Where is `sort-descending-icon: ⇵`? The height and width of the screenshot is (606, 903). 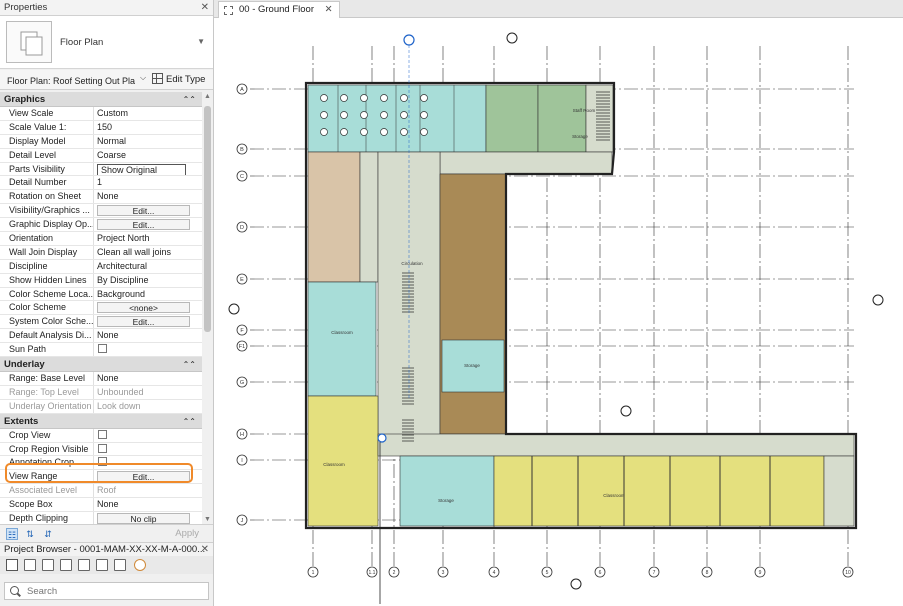
sort-descending-icon: ⇵ is located at coordinates (48, 534).